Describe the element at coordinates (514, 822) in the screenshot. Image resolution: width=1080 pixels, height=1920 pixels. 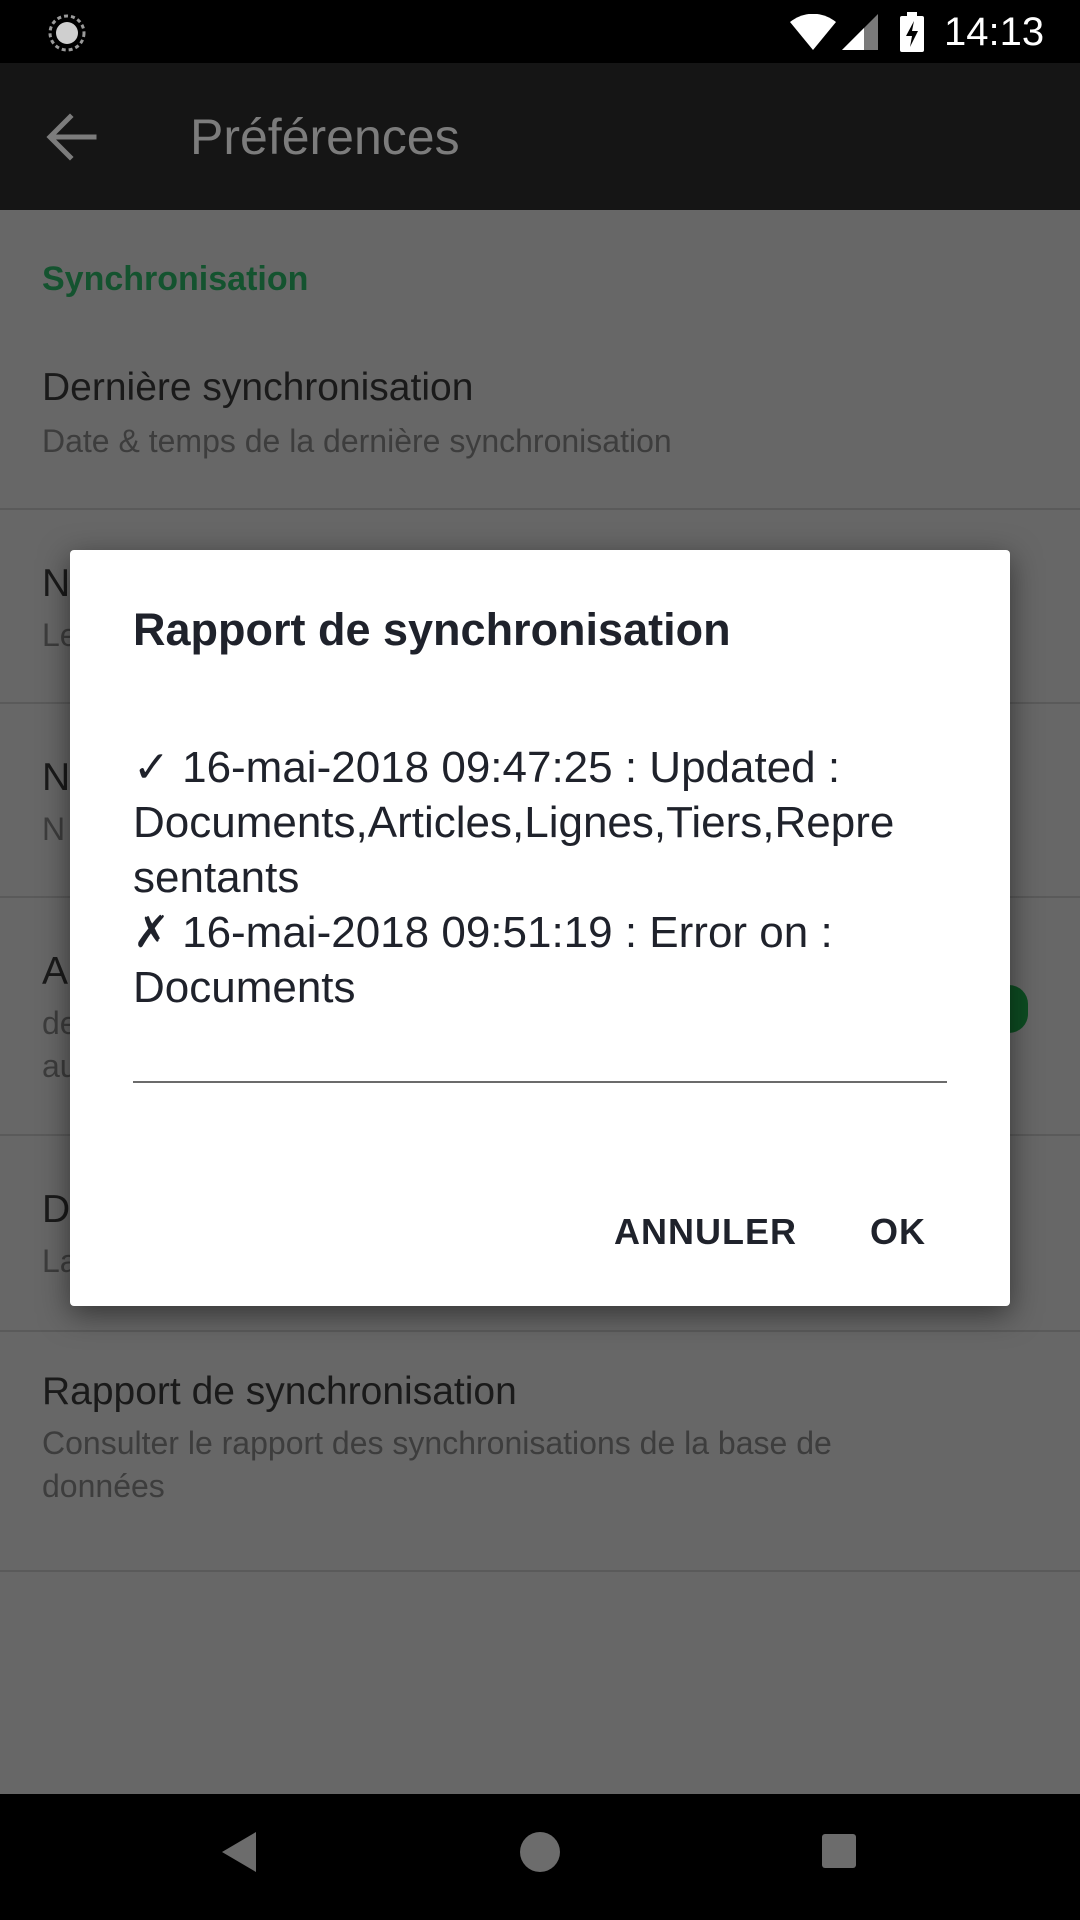
I see `report-line: Documents,Articles,Lignes,Tiers,Repre` at that location.